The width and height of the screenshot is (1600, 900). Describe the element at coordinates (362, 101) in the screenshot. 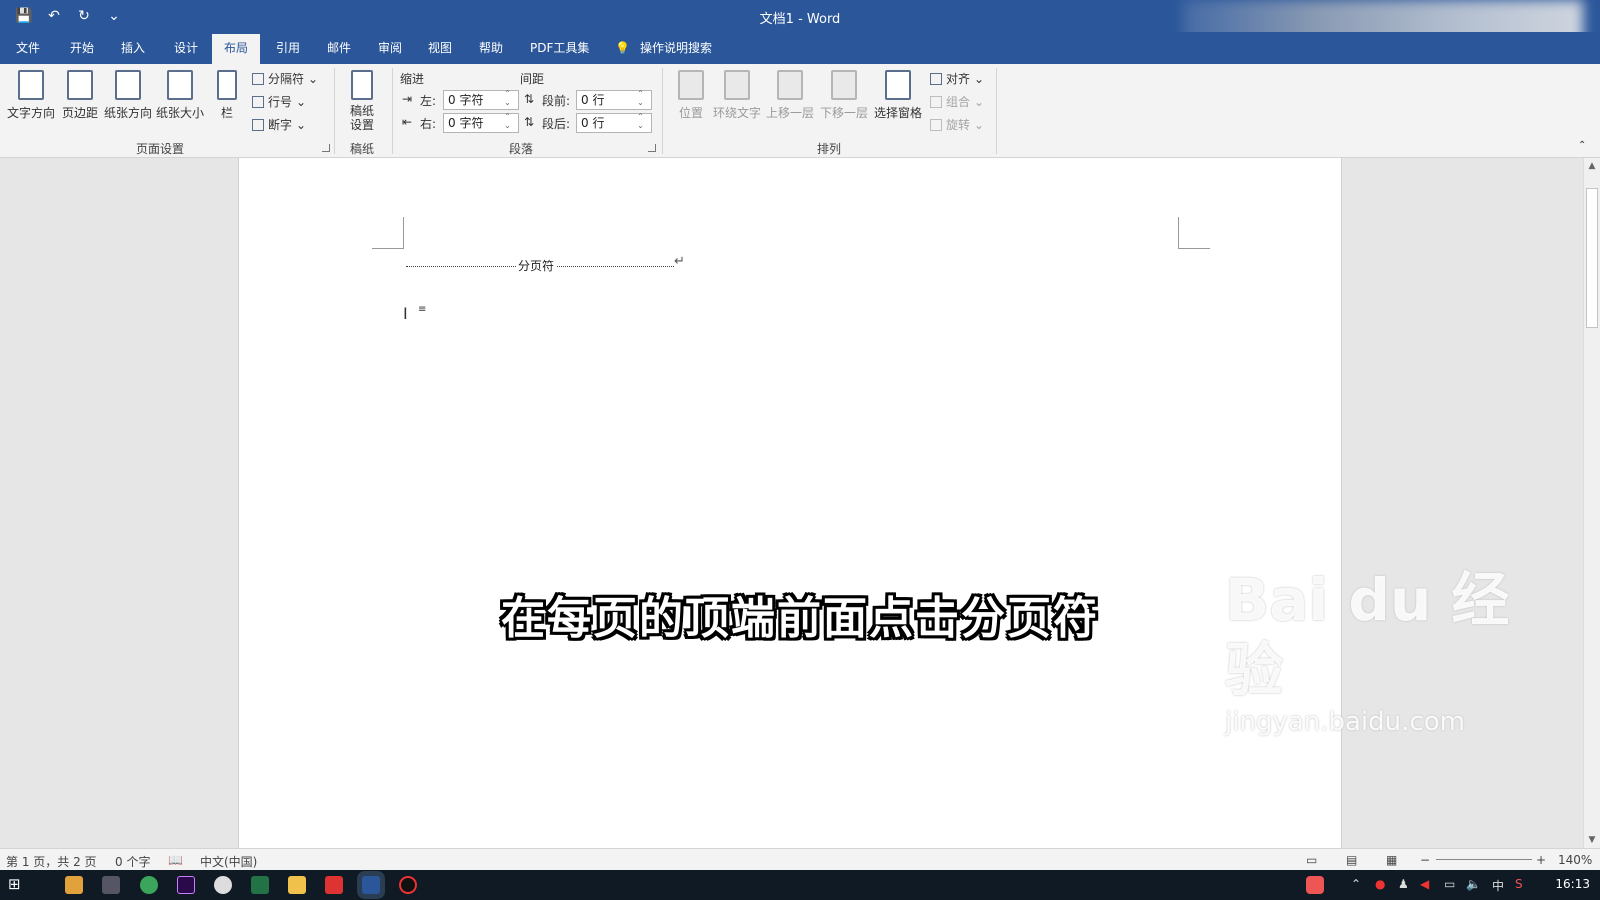

I see `draft-settings-button: 稿纸设置` at that location.